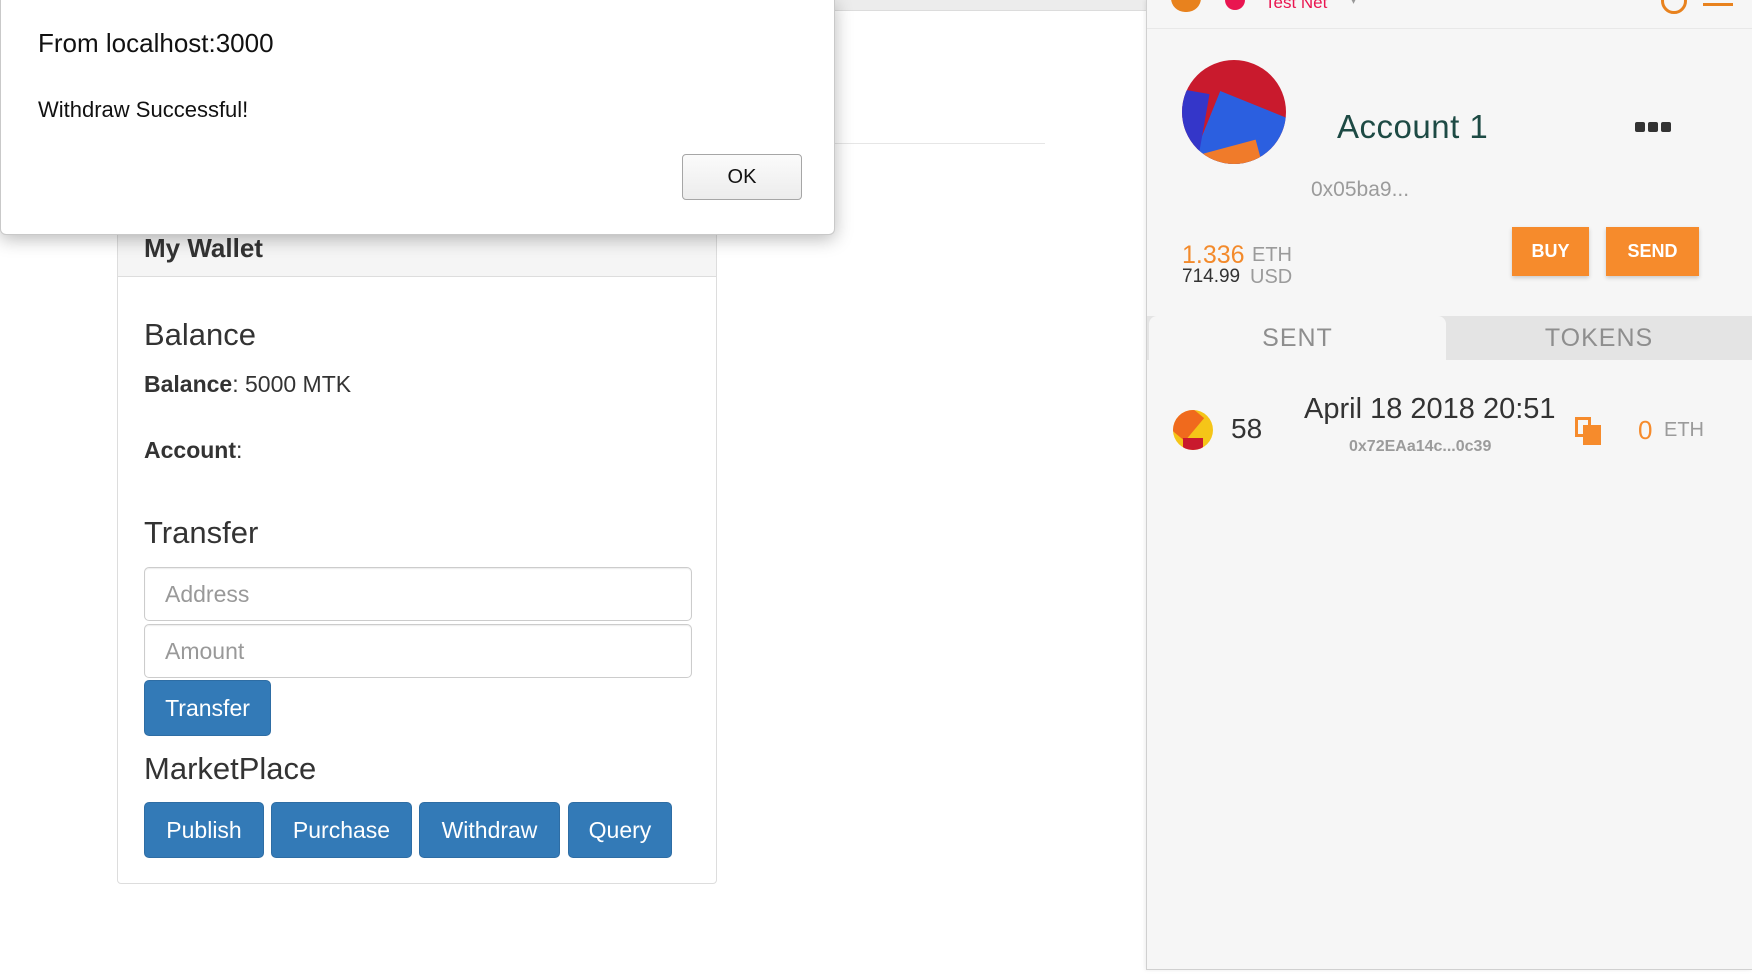  Describe the element at coordinates (1645, 430) in the screenshot. I see `tx-value: 0` at that location.